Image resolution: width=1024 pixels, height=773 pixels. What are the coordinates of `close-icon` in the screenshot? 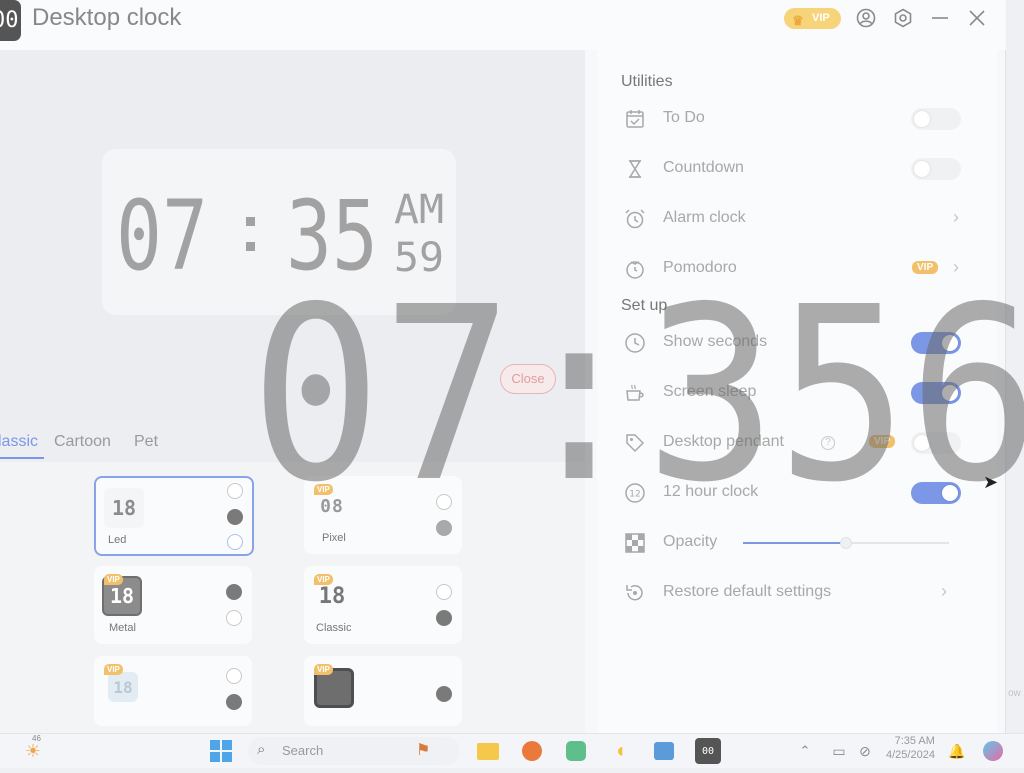 It's located at (977, 18).